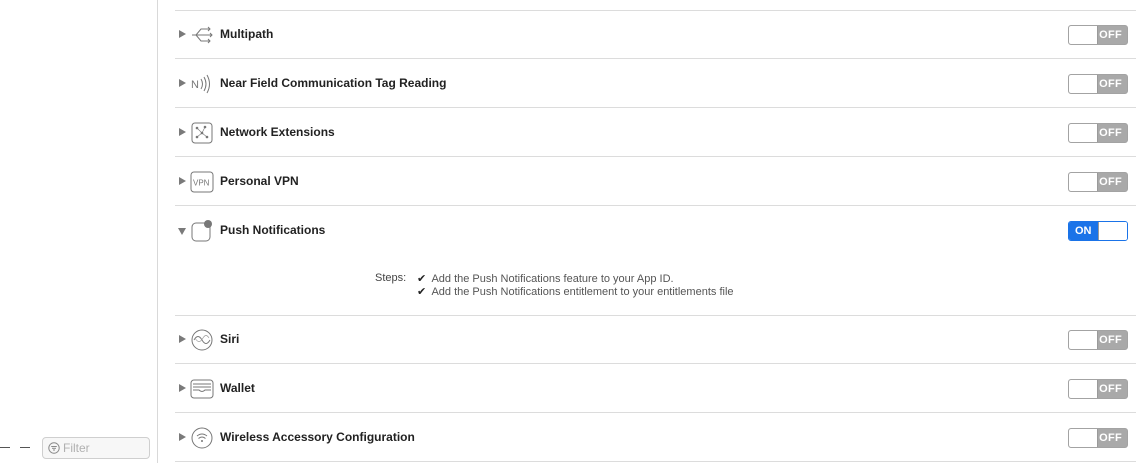 This screenshot has height=463, width=1140. I want to click on capability-row-multipath: Multipath OFF, so click(655, 35).